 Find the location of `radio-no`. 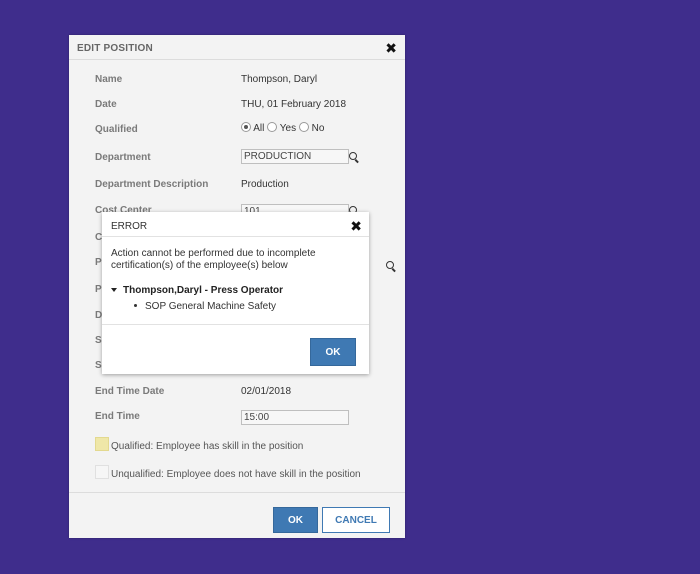

radio-no is located at coordinates (303, 127).